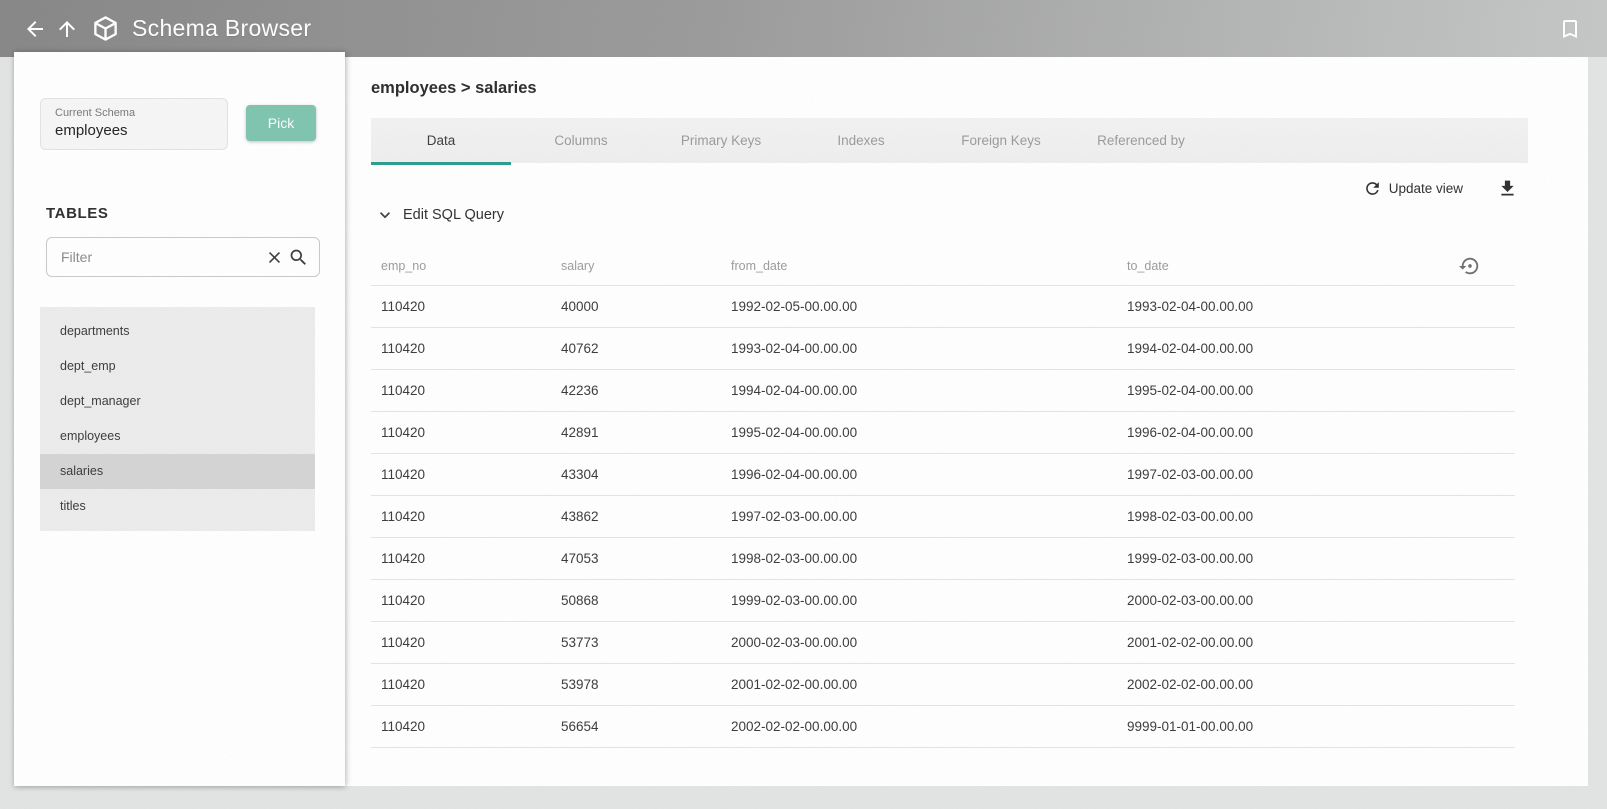  What do you see at coordinates (222, 28) in the screenshot?
I see `app-title: Schema Browser` at bounding box center [222, 28].